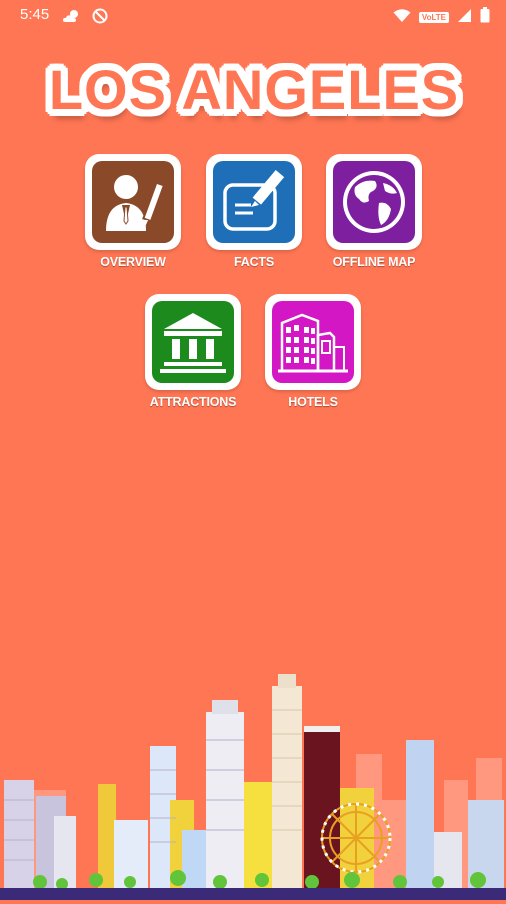  I want to click on data-saver-icon, so click(100, 18).